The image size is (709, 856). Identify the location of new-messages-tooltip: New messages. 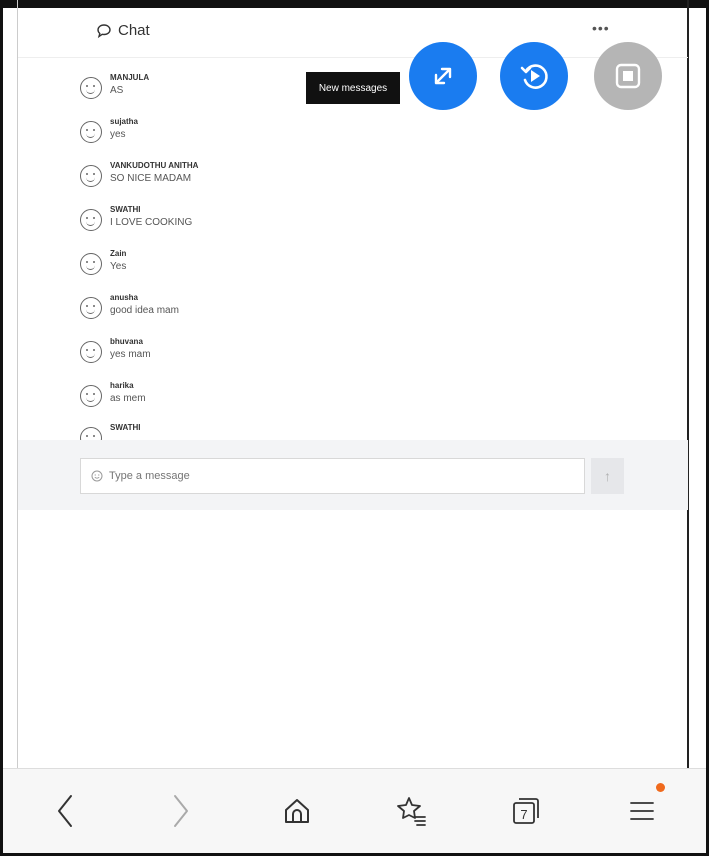
(353, 88).